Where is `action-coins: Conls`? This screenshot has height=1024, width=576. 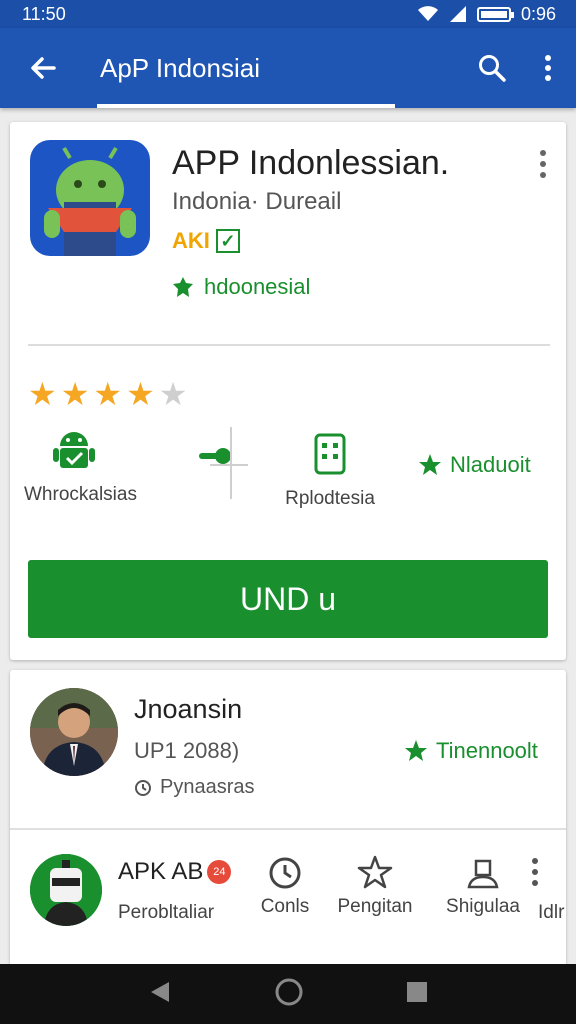 action-coins: Conls is located at coordinates (285, 886).